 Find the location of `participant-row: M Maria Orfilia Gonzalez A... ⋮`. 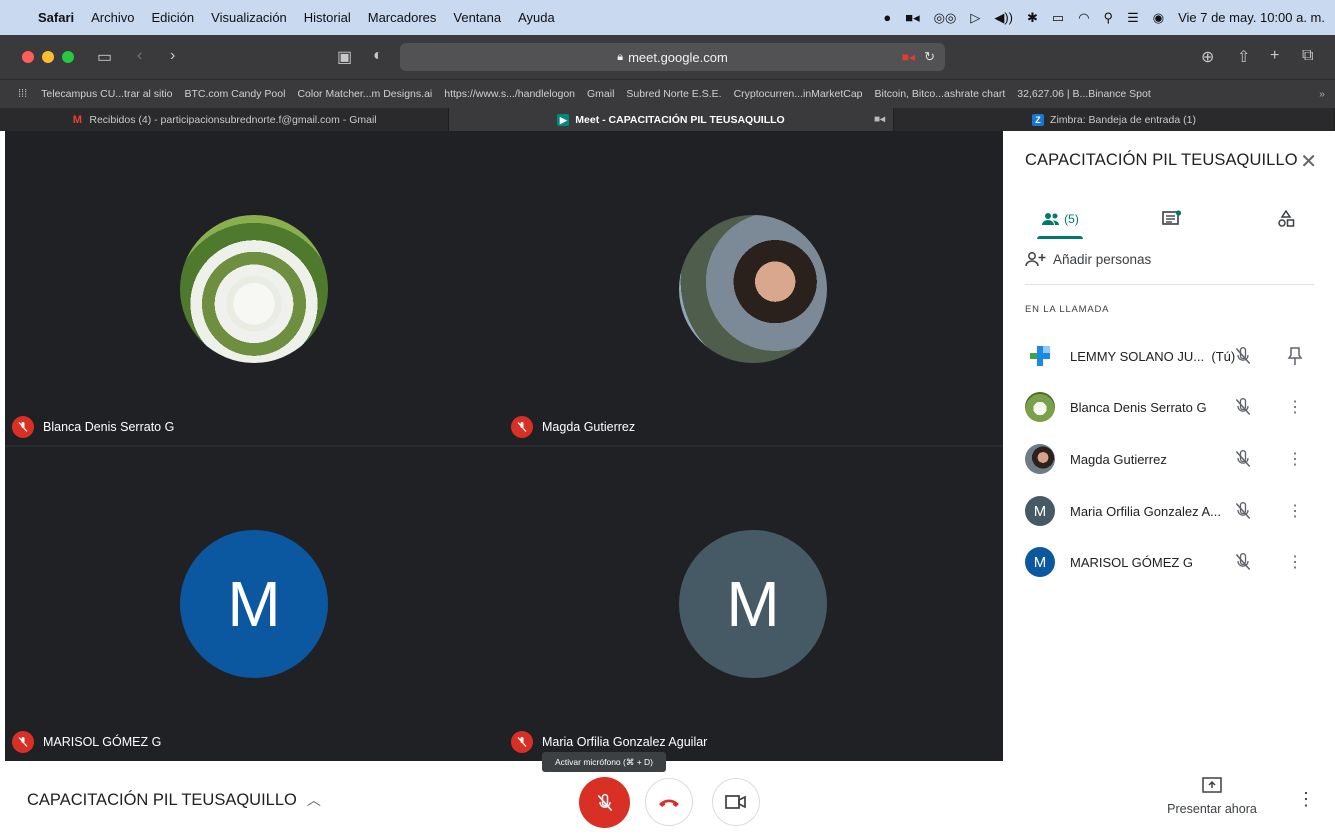

participant-row: M Maria Orfilia Gonzalez A... ⋮ is located at coordinates (1171, 511).